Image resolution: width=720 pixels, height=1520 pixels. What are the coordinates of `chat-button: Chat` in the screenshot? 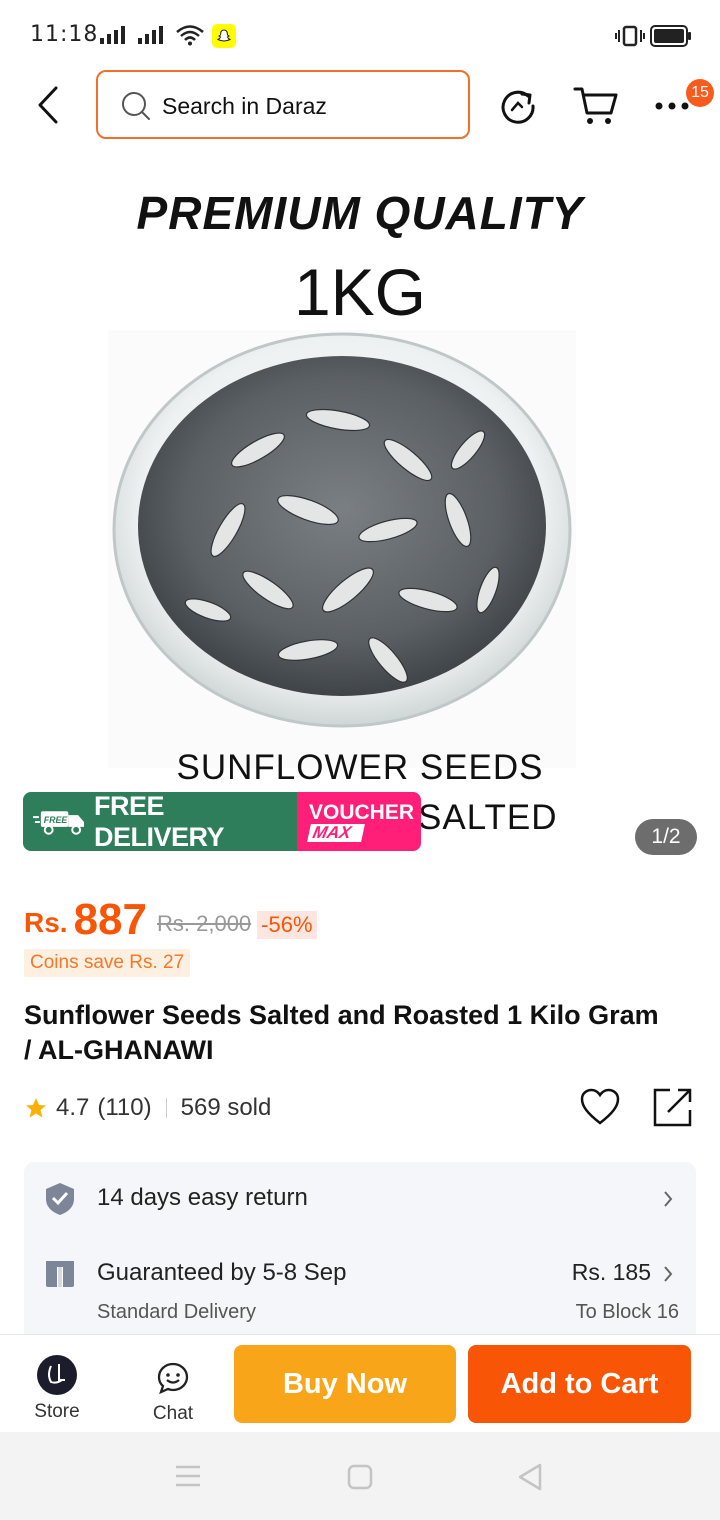 It's located at (173, 1393).